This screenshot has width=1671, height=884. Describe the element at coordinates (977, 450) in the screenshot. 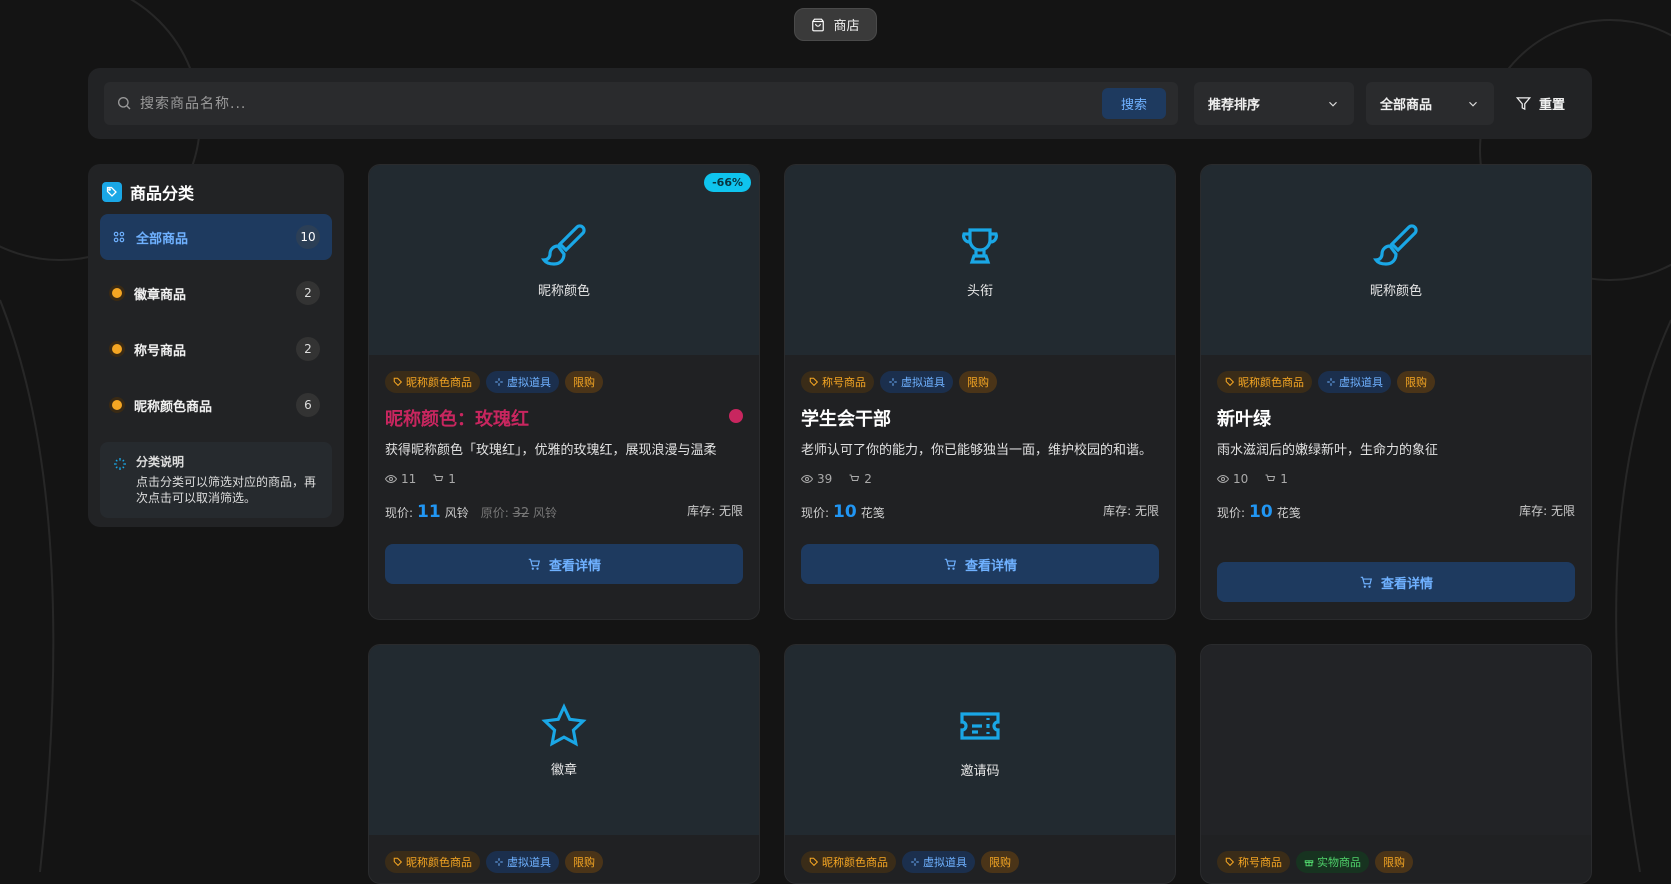

I see `product-description: 老师认可了你的能力，你已能够独当一面，维护校园的和谐。` at that location.